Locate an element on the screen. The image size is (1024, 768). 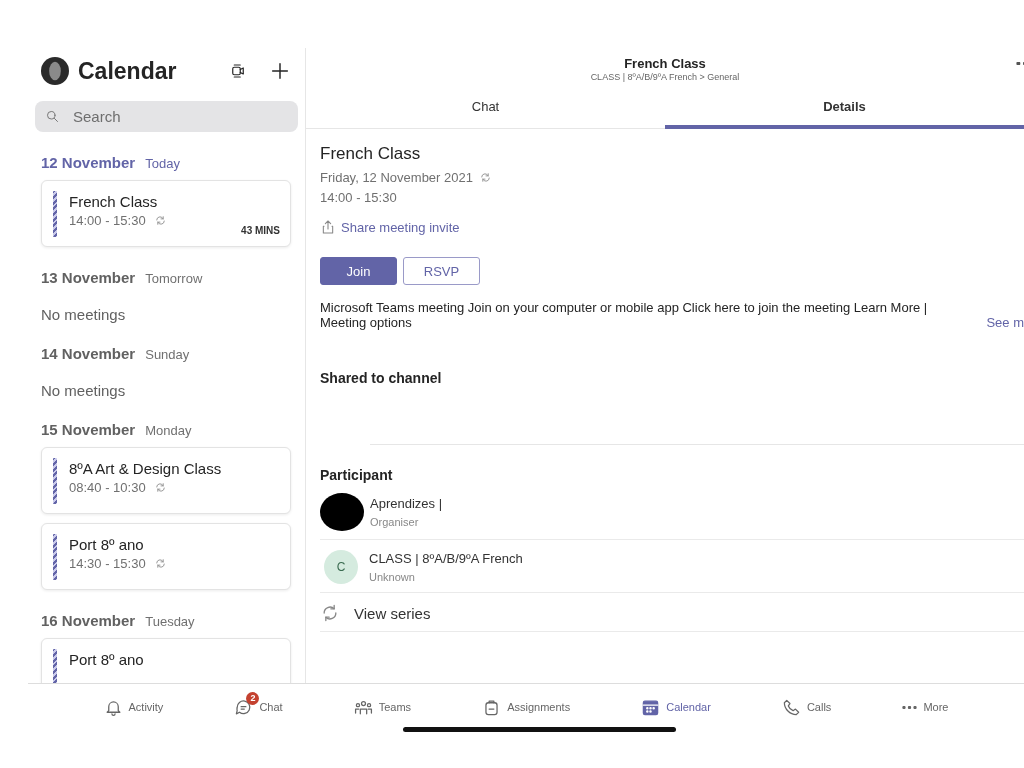
profile-avatar is located at coordinates (55, 71).